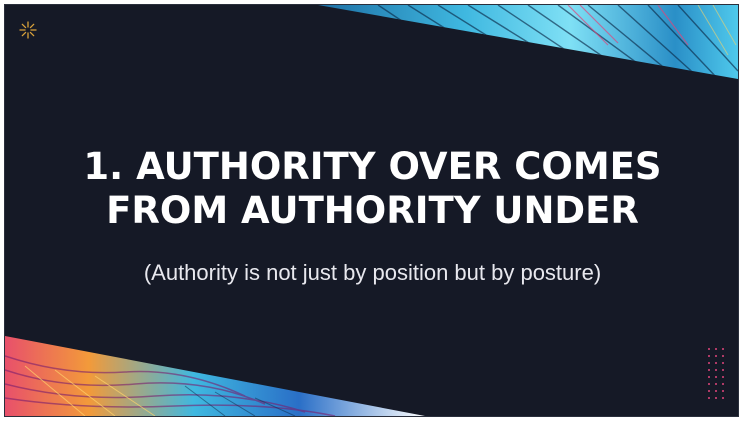 The height and width of the screenshot is (421, 743). What do you see at coordinates (215, 376) in the screenshot?
I see `decorative-abstract-art-bottom` at bounding box center [215, 376].